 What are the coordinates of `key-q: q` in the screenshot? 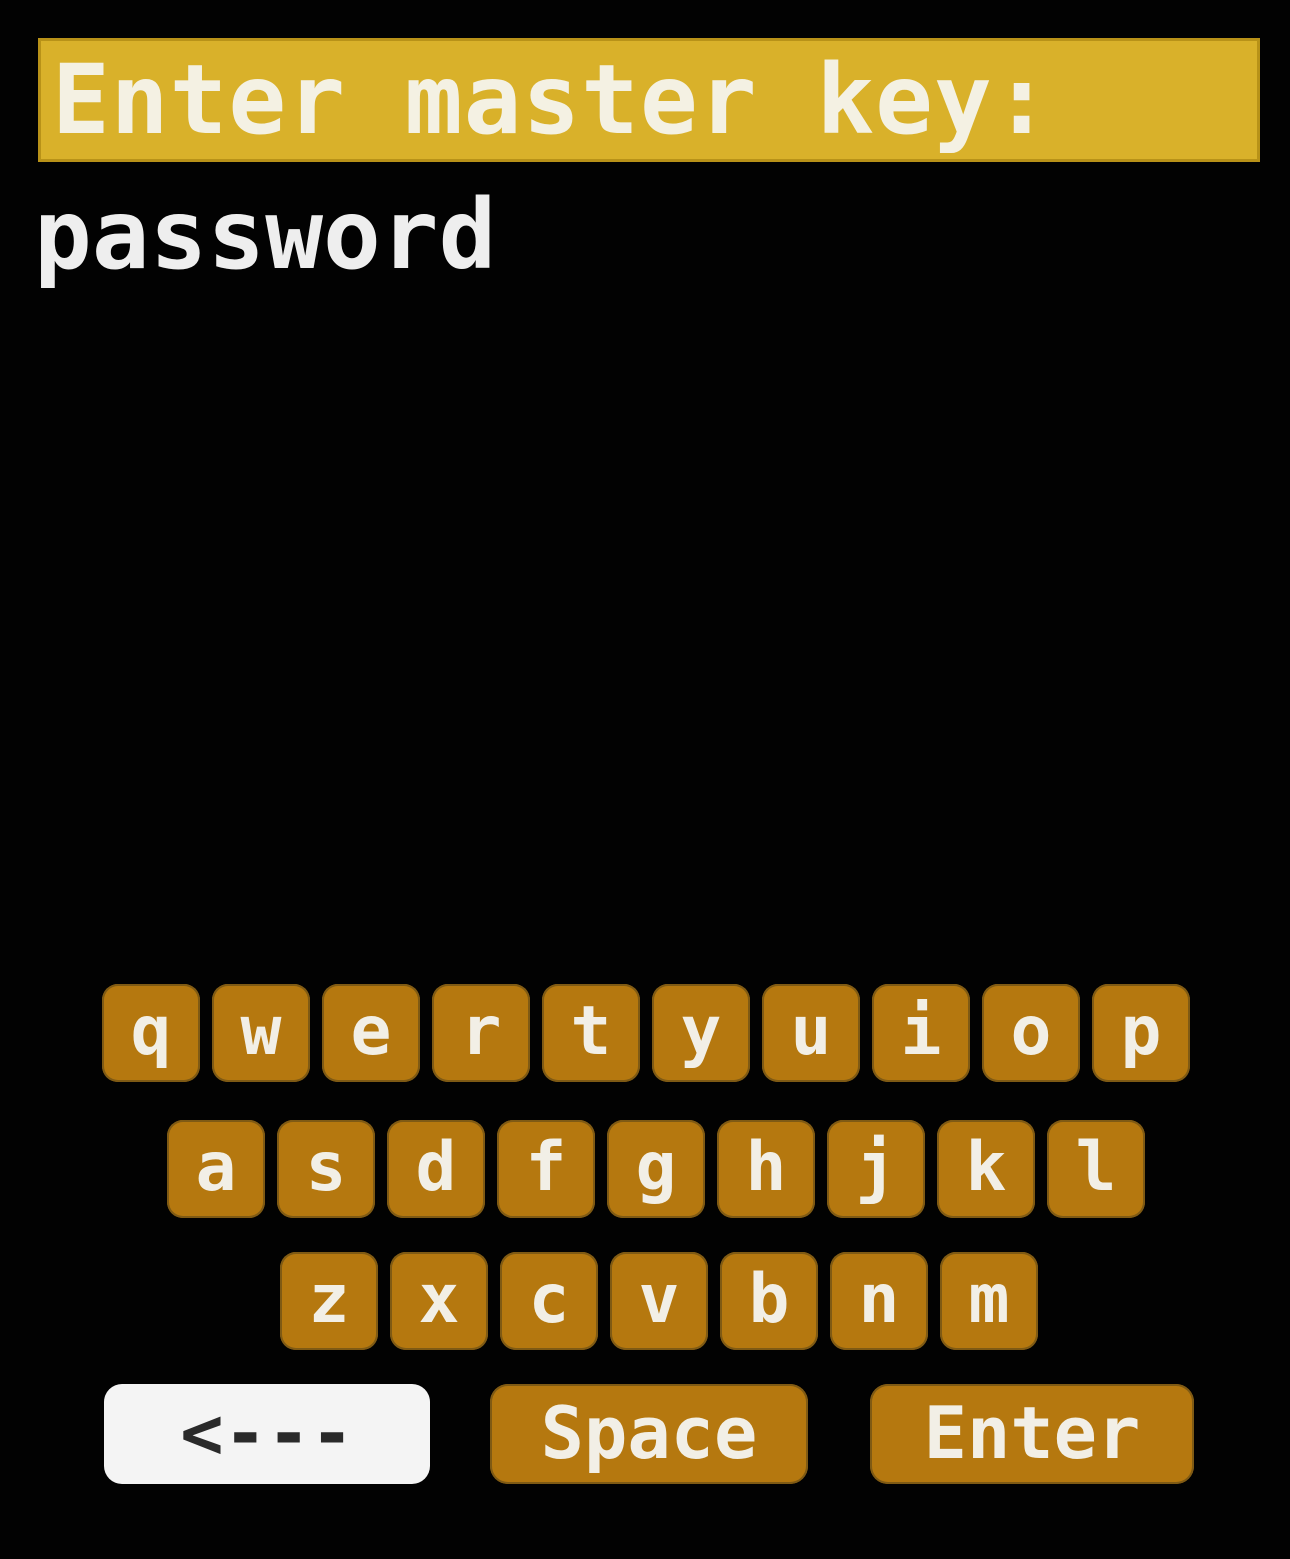 It's located at (151, 1033).